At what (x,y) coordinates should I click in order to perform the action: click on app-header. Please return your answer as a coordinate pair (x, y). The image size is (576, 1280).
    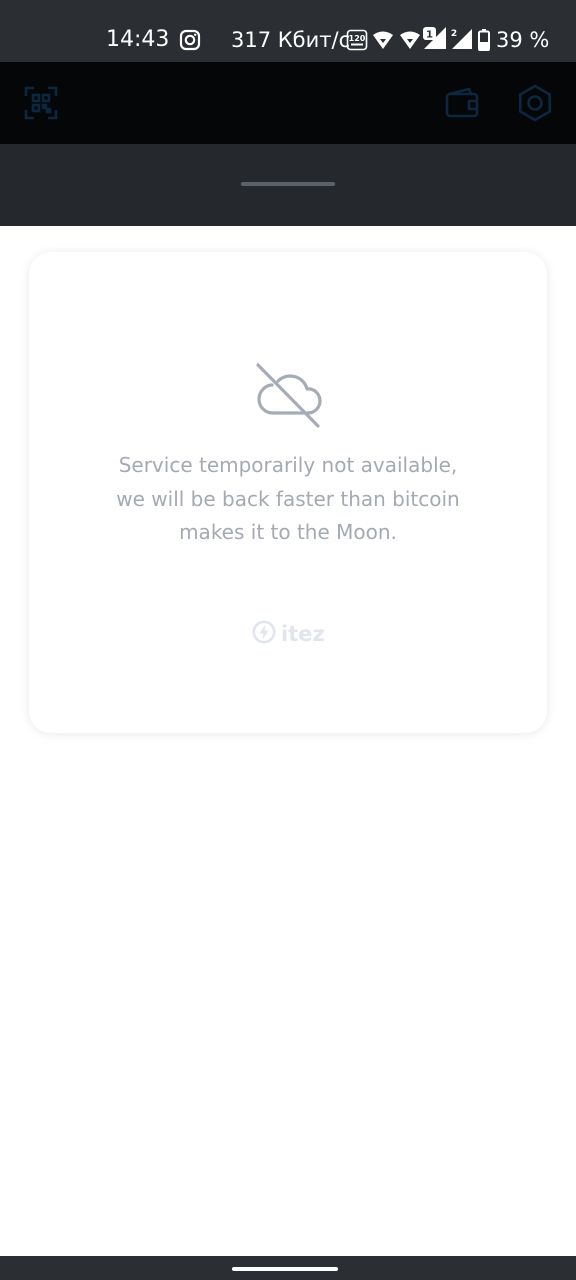
    Looking at the image, I should click on (288, 103).